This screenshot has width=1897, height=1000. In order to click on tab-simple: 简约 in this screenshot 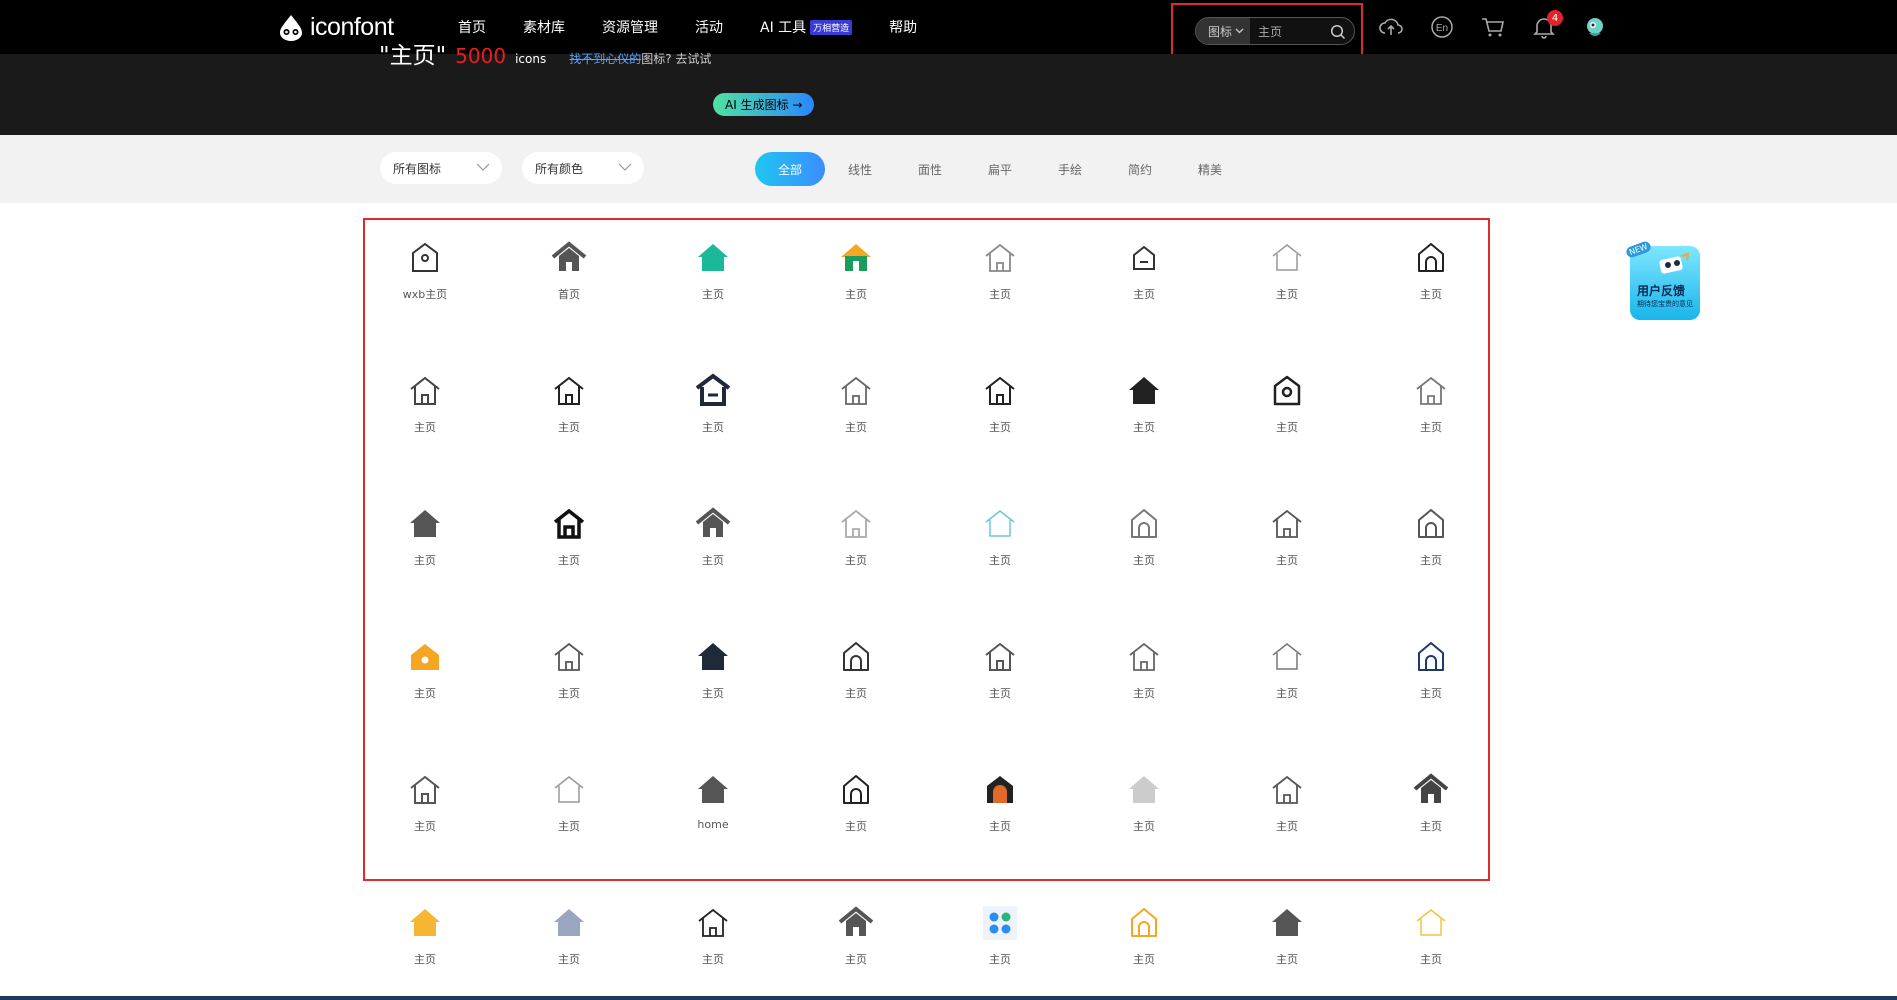, I will do `click(1140, 169)`.